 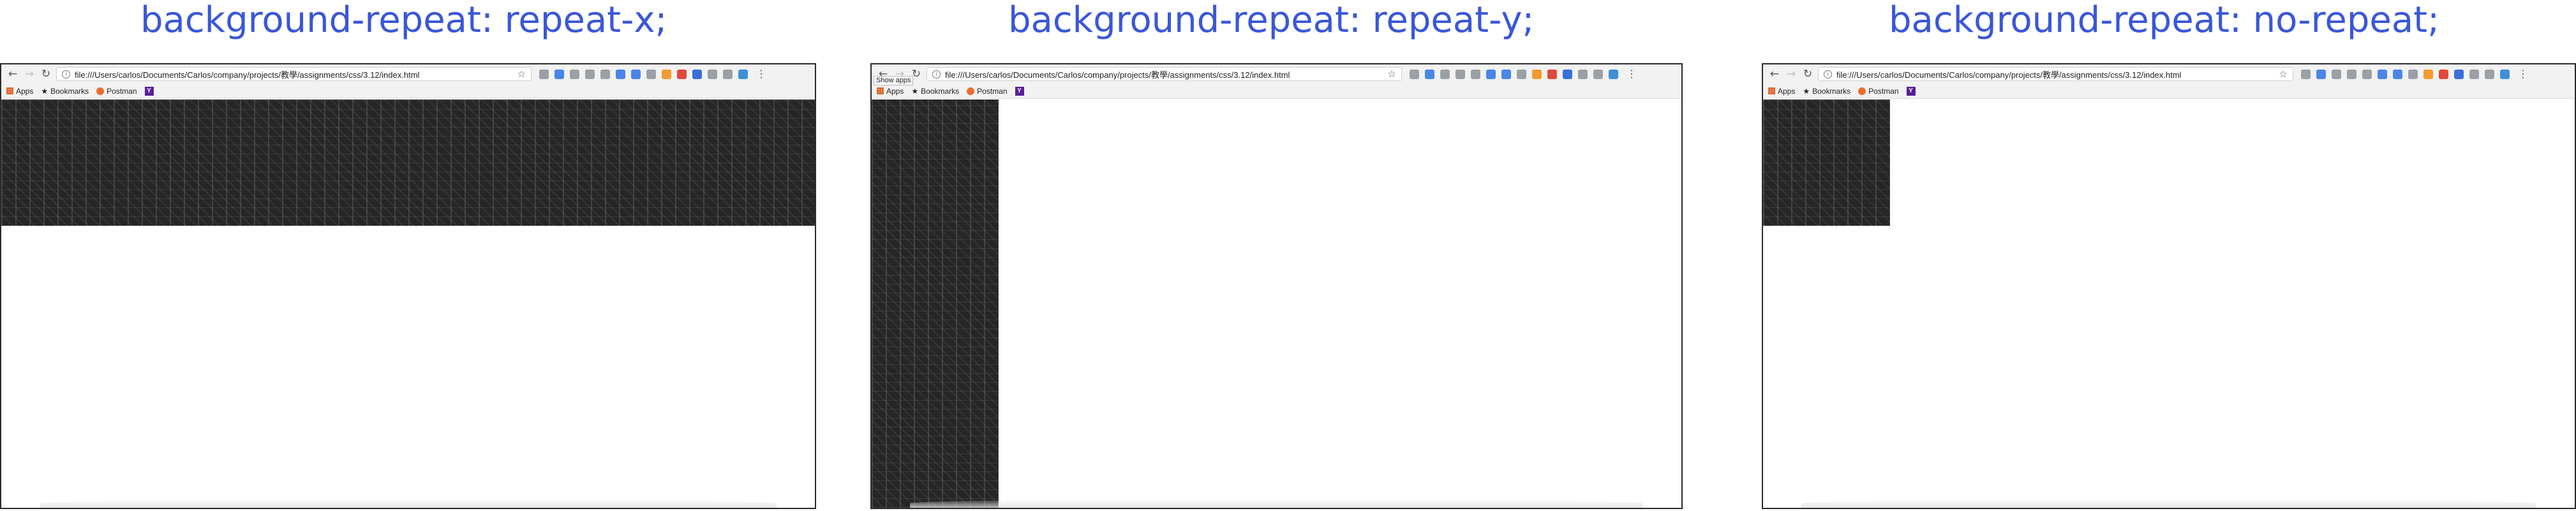 I want to click on yahoo-icon: Y, so click(x=1911, y=91).